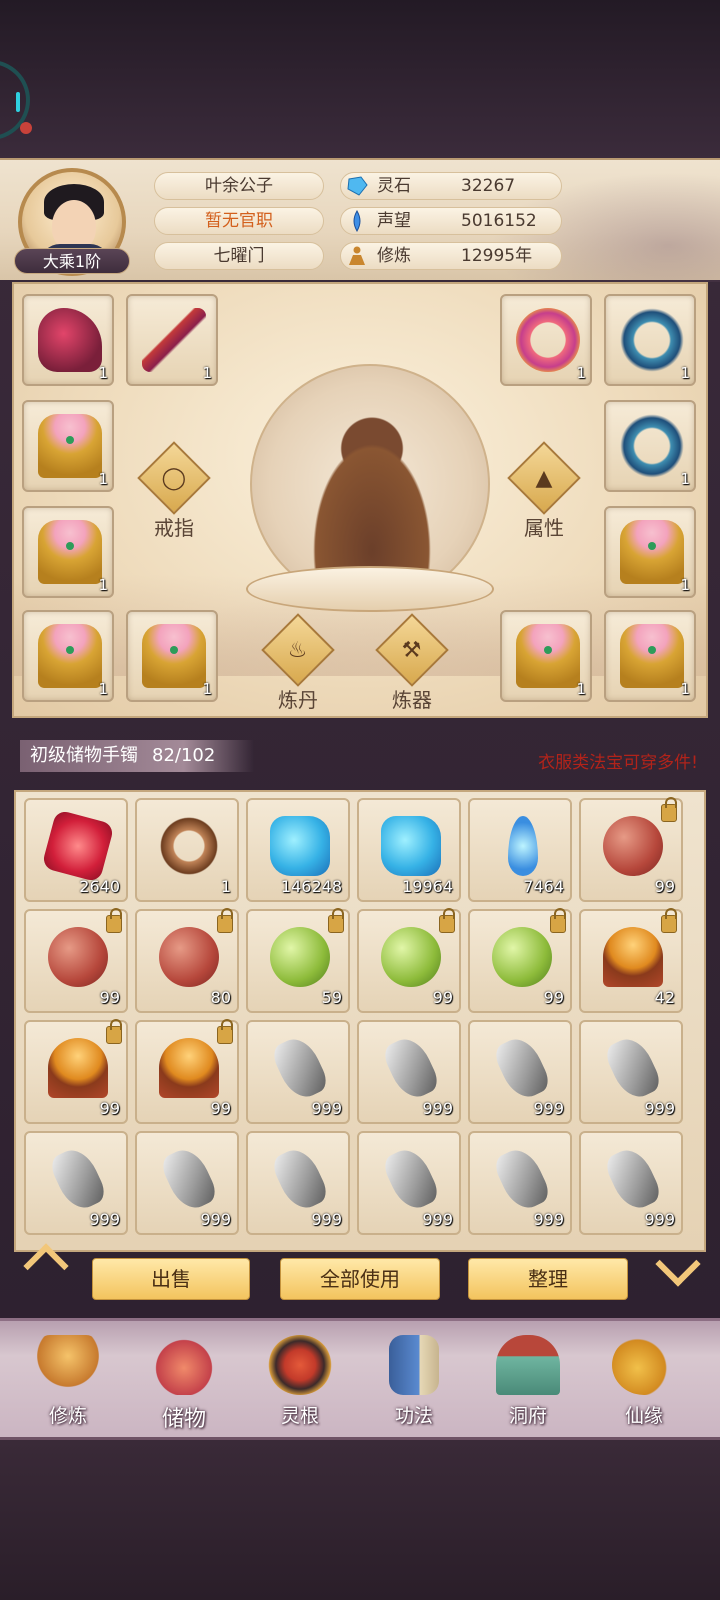 The height and width of the screenshot is (1600, 720). I want to click on player-sect: 七曜门, so click(239, 256).